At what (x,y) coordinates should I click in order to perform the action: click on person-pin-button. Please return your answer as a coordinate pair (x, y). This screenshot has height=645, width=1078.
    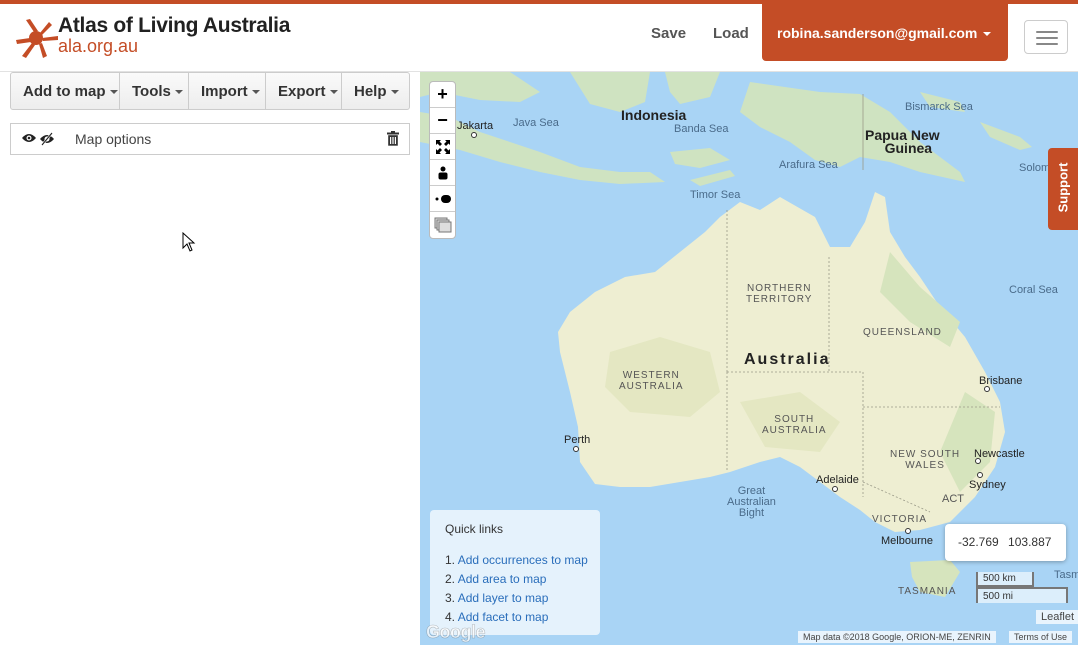
    Looking at the image, I should click on (442, 173).